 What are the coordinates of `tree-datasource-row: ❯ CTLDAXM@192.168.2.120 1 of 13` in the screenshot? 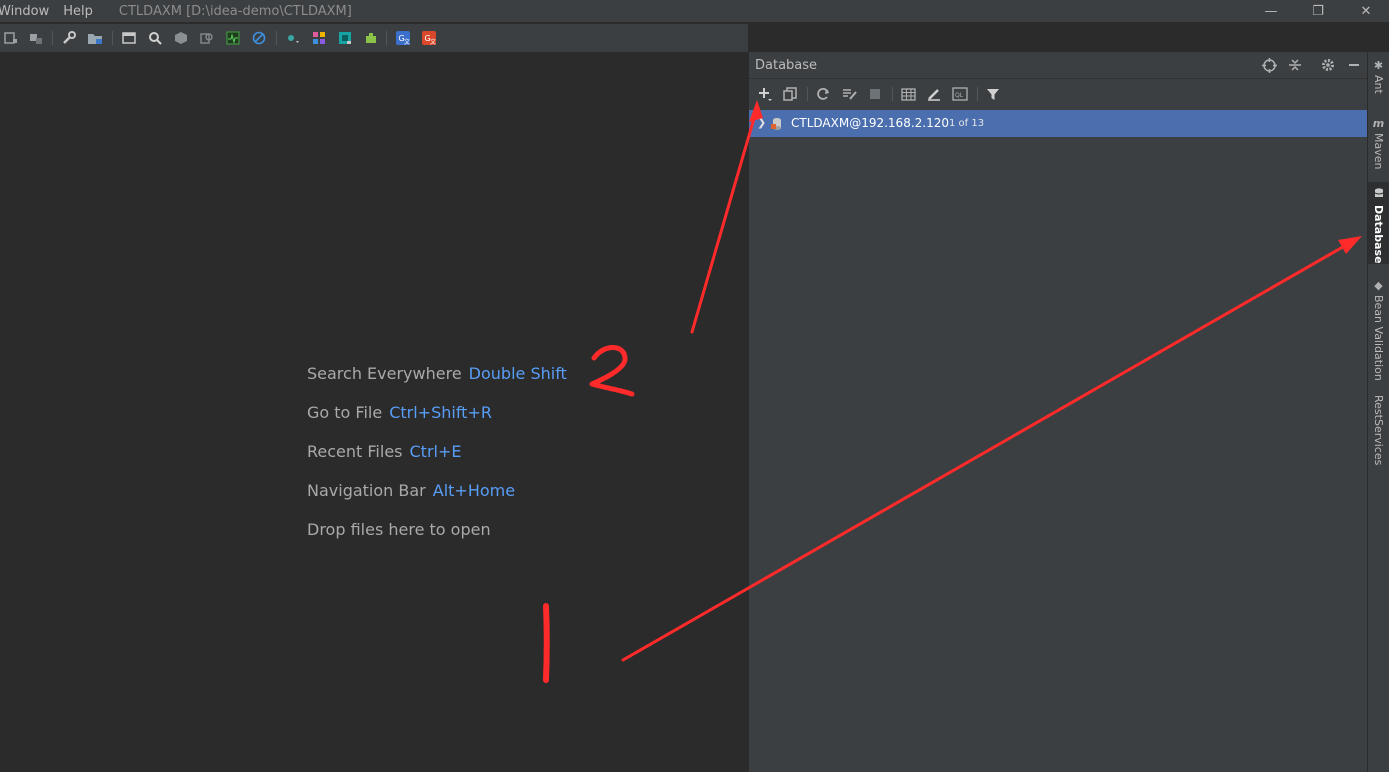 It's located at (1058, 123).